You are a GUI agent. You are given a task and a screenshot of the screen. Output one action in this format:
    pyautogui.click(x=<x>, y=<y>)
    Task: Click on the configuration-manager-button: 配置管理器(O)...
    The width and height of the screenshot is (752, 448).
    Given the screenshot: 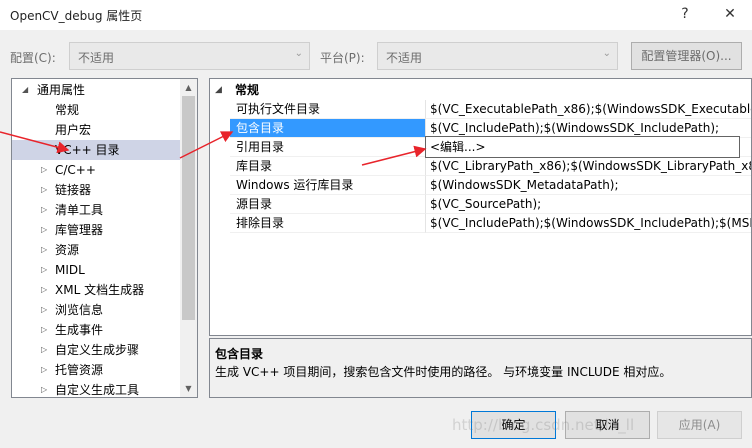 What is the action you would take?
    pyautogui.click(x=686, y=56)
    